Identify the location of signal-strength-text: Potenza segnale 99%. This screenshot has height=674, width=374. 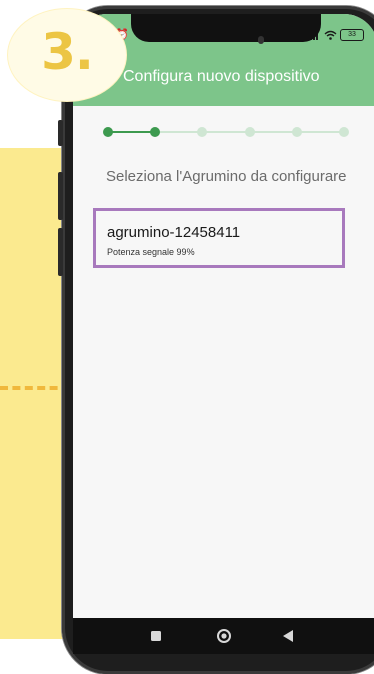
(151, 252).